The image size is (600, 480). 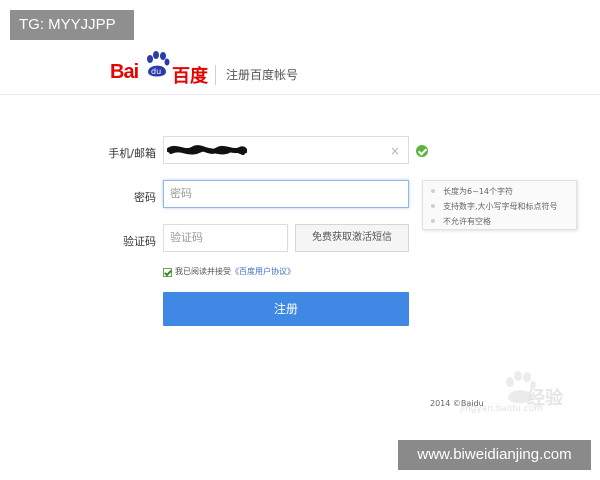 What do you see at coordinates (72, 25) in the screenshot?
I see `tg-overlay-badge: TG: MYYJJPP` at bounding box center [72, 25].